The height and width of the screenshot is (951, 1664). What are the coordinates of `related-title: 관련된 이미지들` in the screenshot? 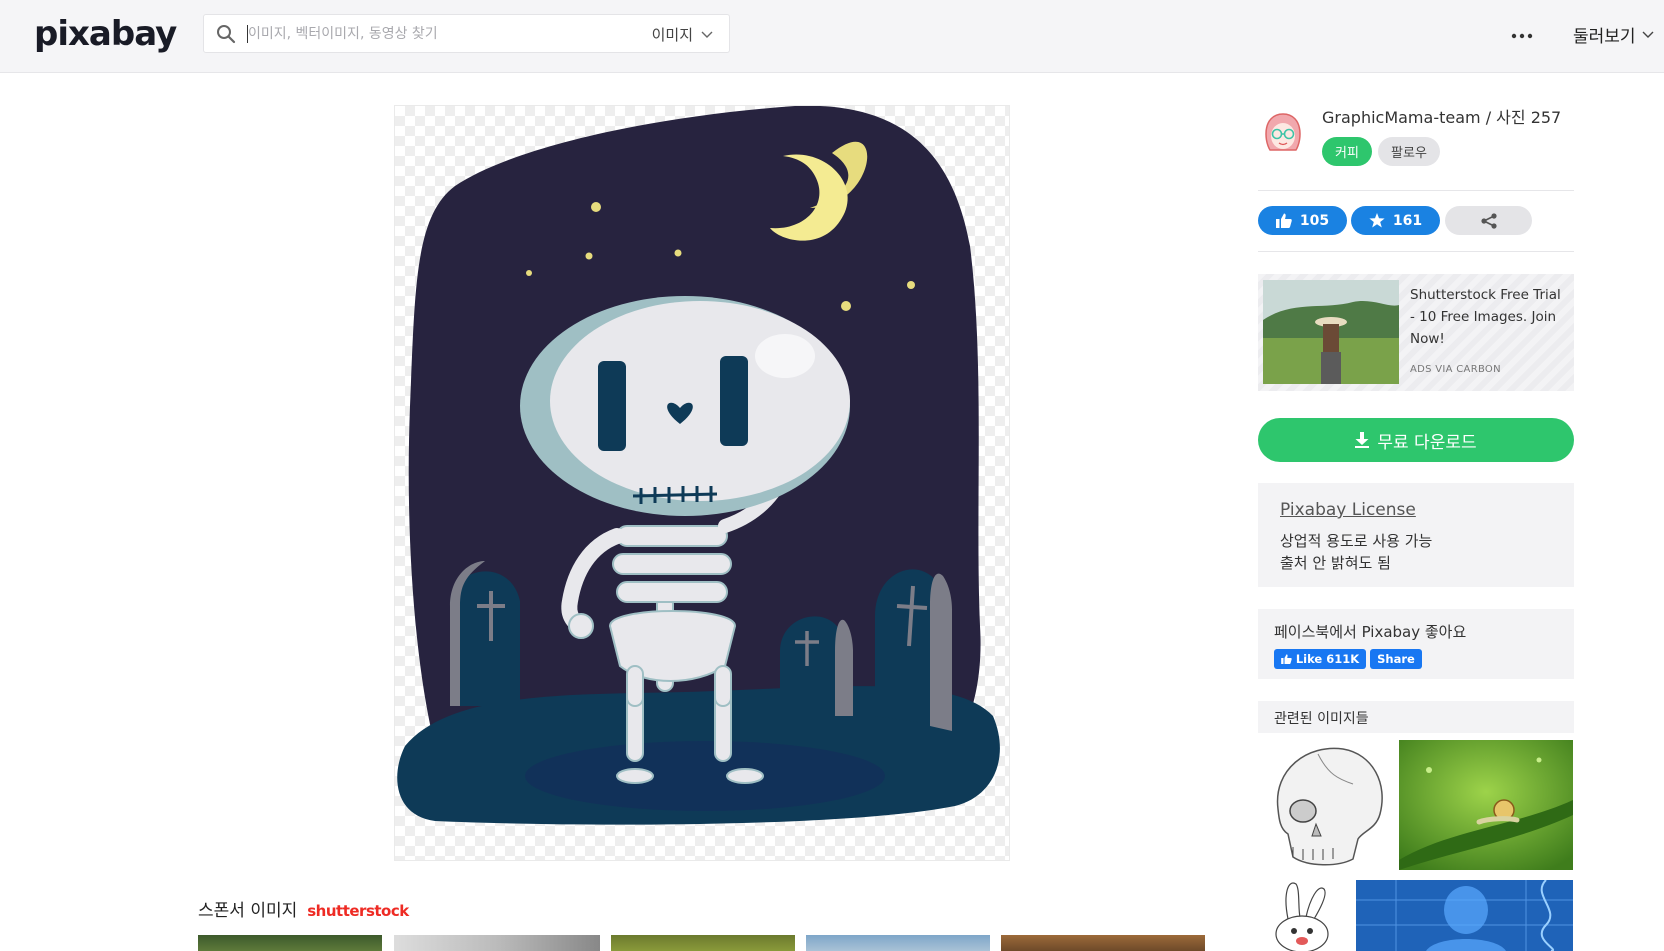 It's located at (1321, 719).